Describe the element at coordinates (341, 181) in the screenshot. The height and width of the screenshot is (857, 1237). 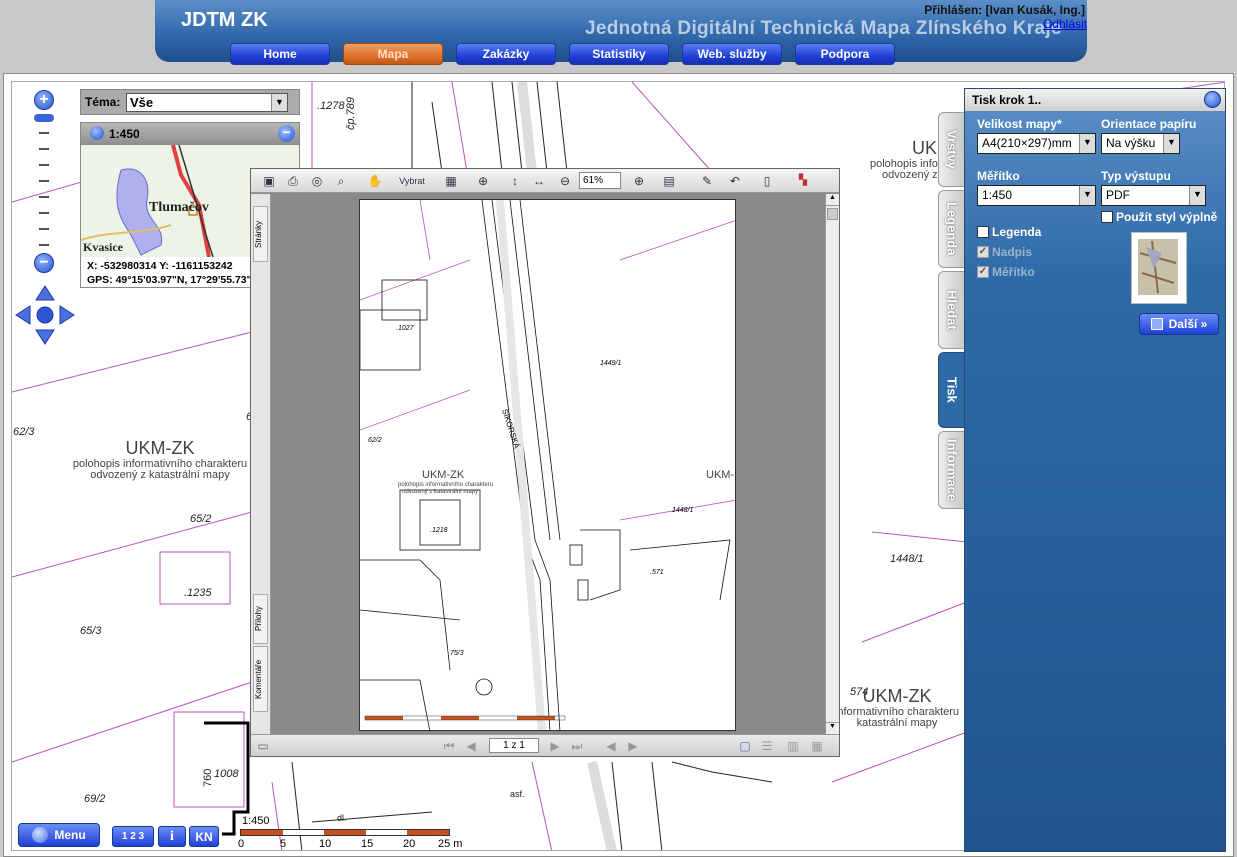
I see `find-icon: ⌕` at that location.